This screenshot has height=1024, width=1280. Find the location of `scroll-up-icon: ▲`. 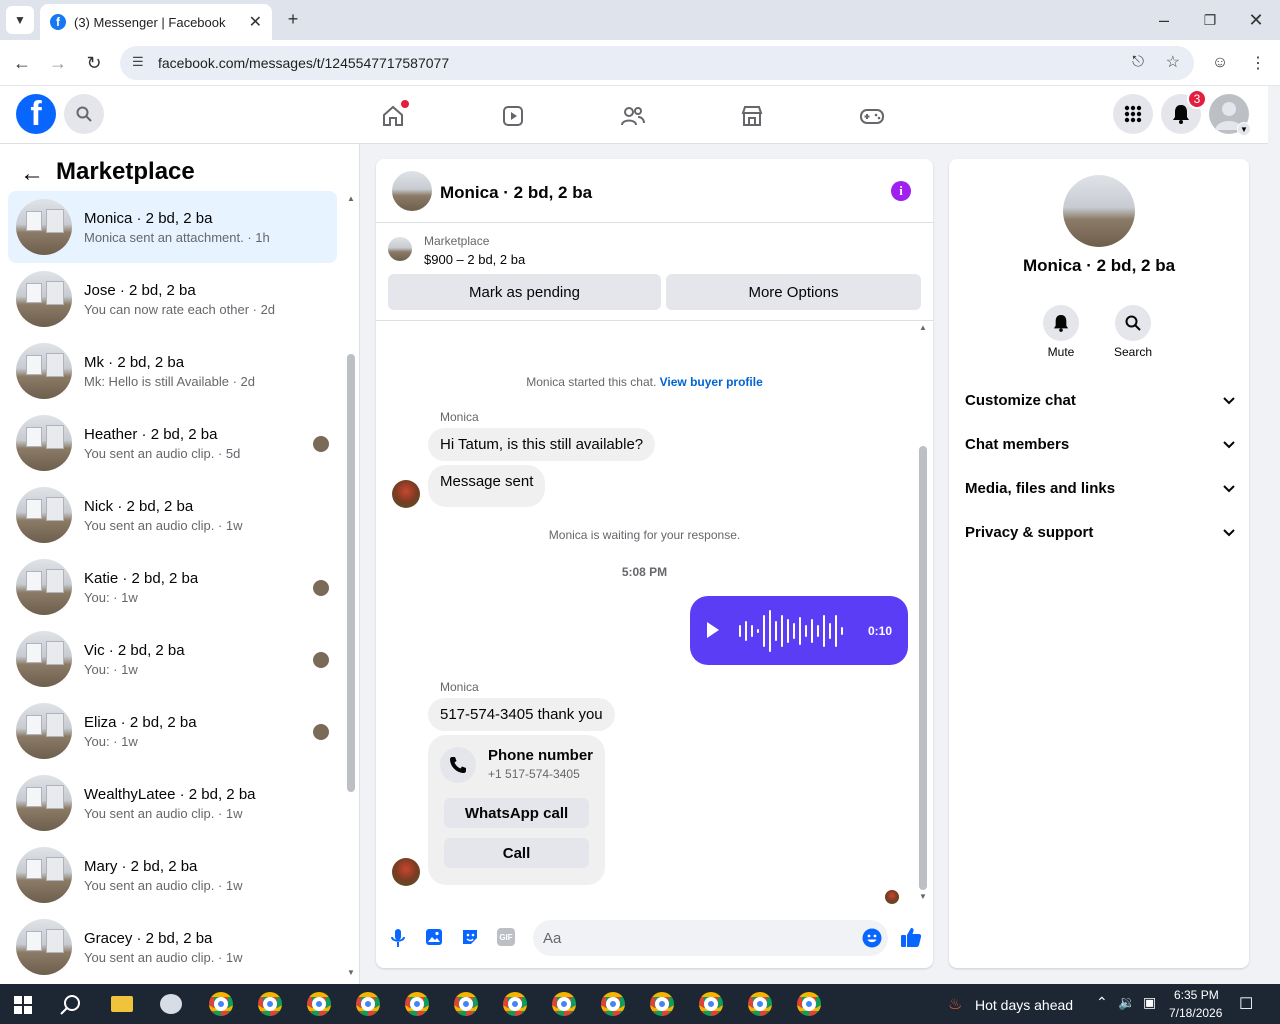

scroll-up-icon: ▲ is located at coordinates (351, 198).